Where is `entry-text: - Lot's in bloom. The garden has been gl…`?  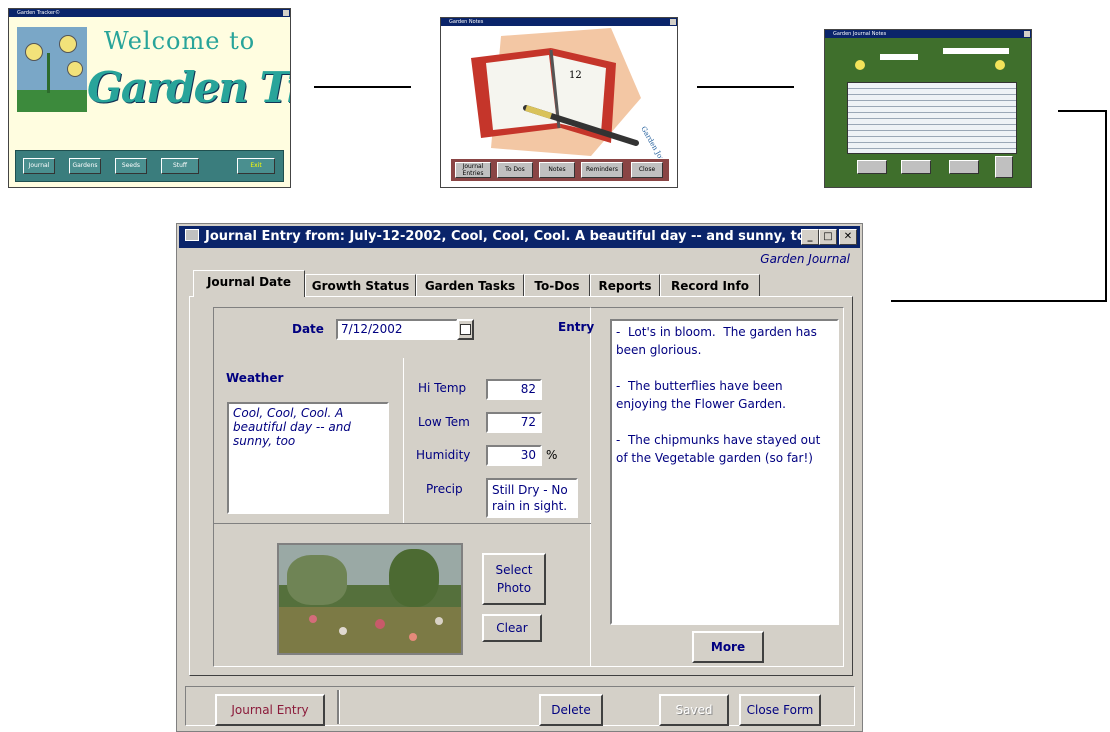
entry-text: - Lot's in bloom. The garden has been gl… is located at coordinates (724, 472).